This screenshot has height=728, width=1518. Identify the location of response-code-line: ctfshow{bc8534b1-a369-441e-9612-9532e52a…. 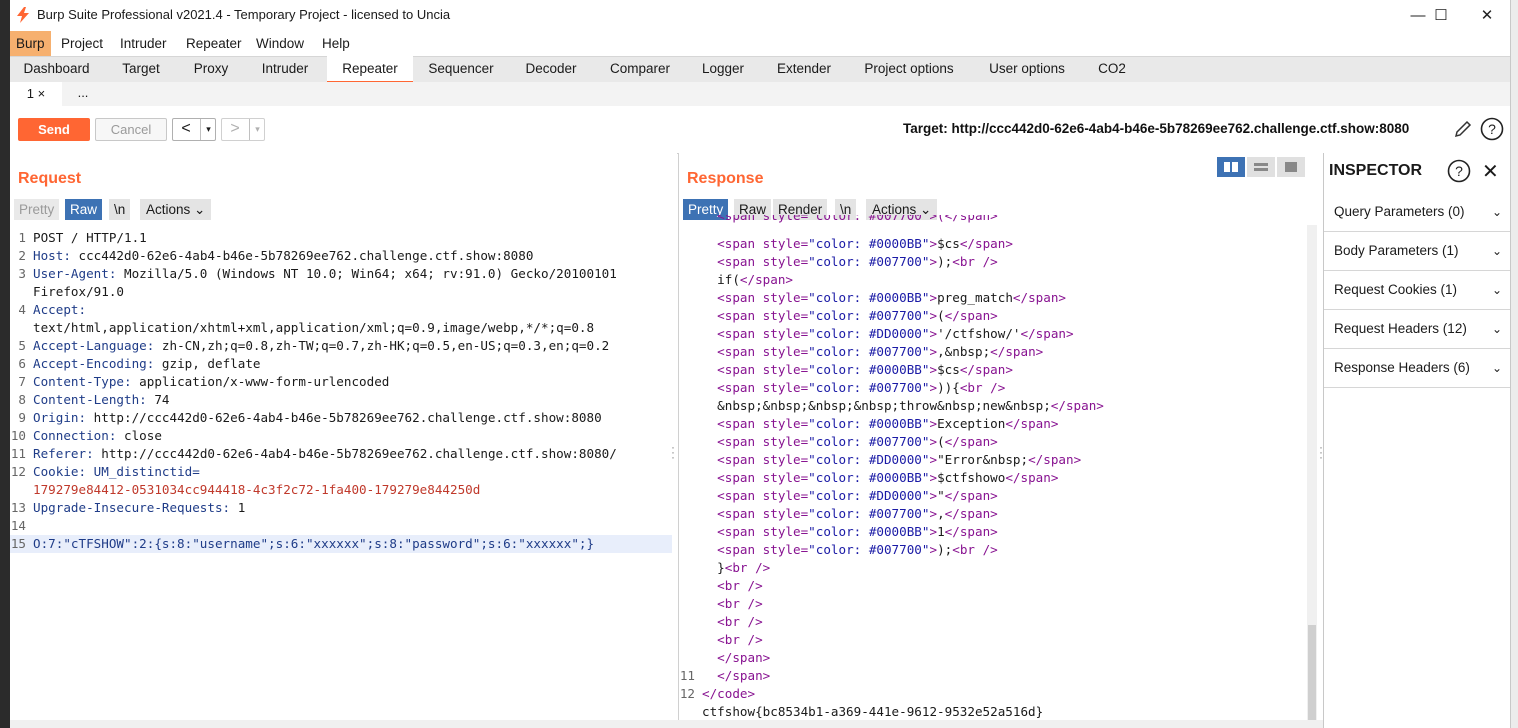
(992, 712).